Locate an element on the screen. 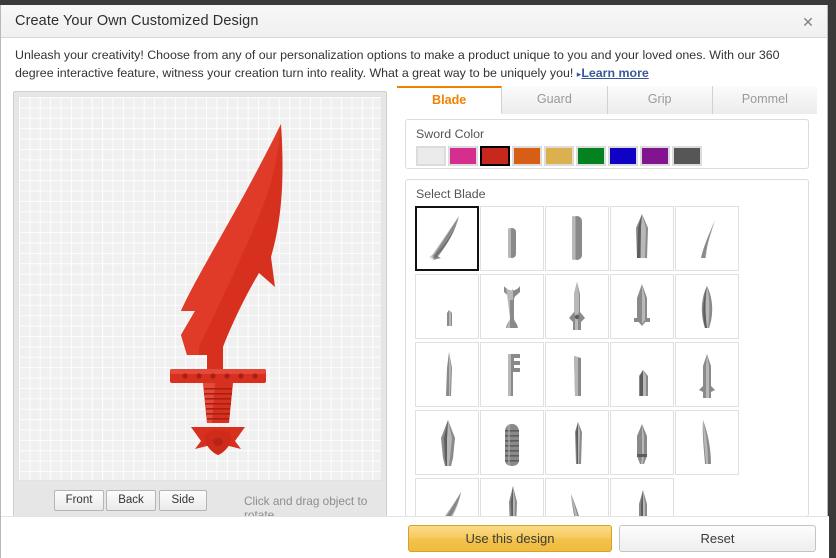  view-button-side: Side is located at coordinates (183, 500).